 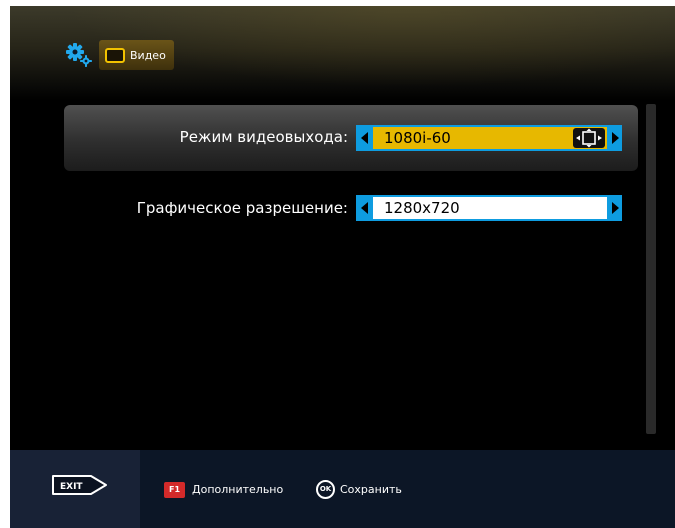 I want to click on tab-video: Видео, so click(x=136, y=55).